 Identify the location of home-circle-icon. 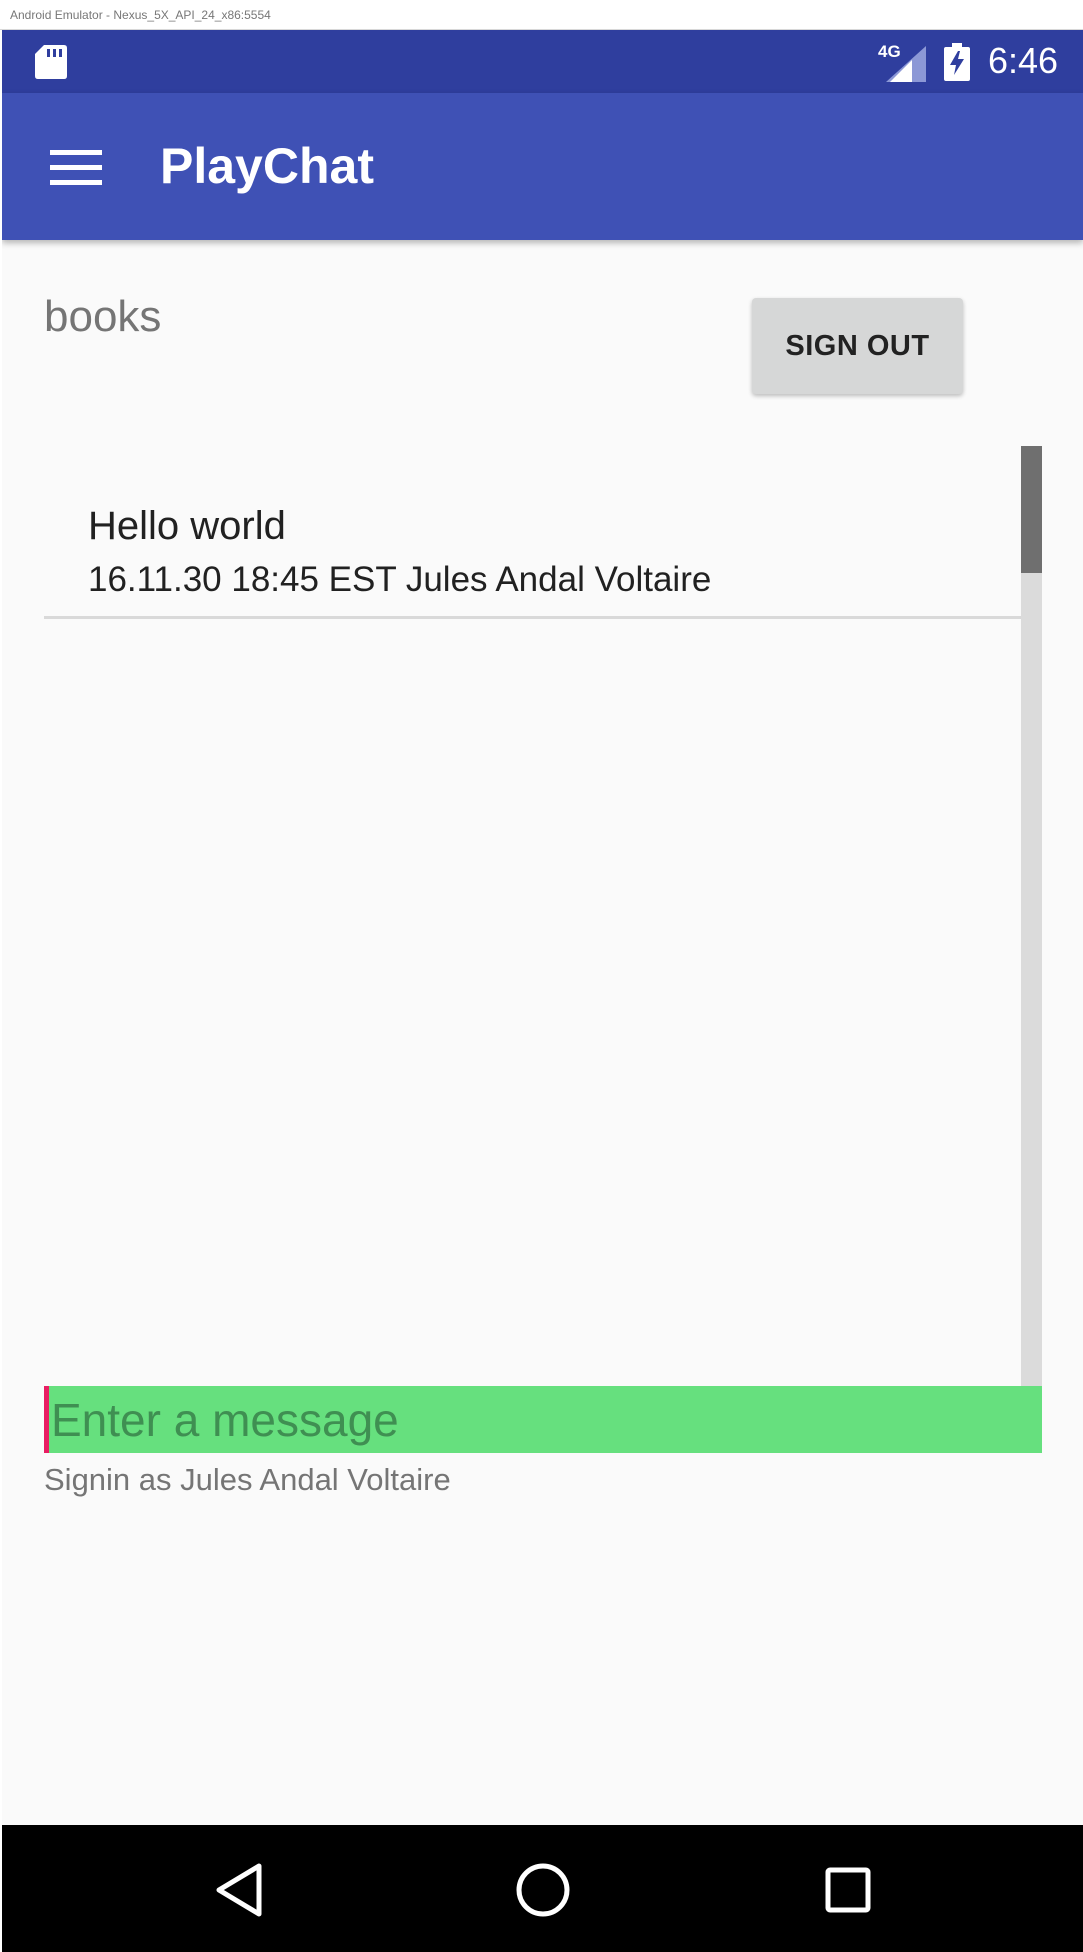
(543, 1890).